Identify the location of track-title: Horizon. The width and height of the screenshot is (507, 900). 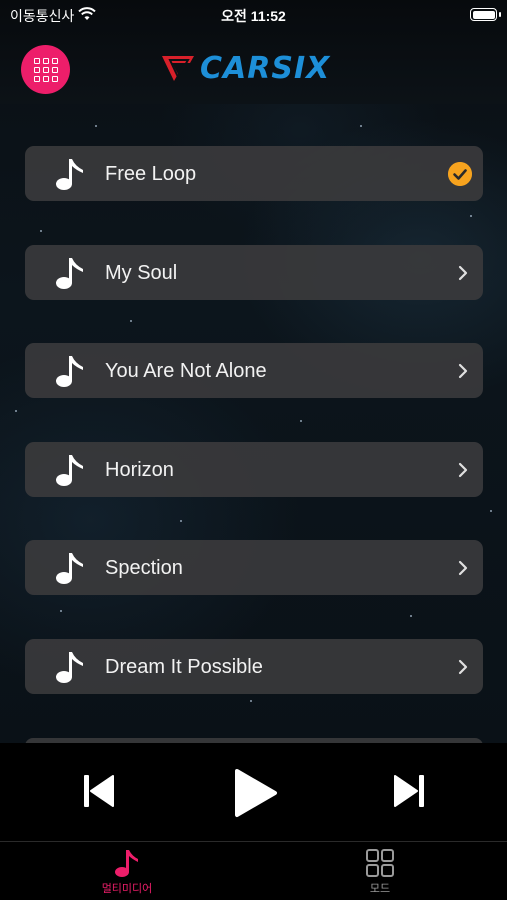
(139, 469).